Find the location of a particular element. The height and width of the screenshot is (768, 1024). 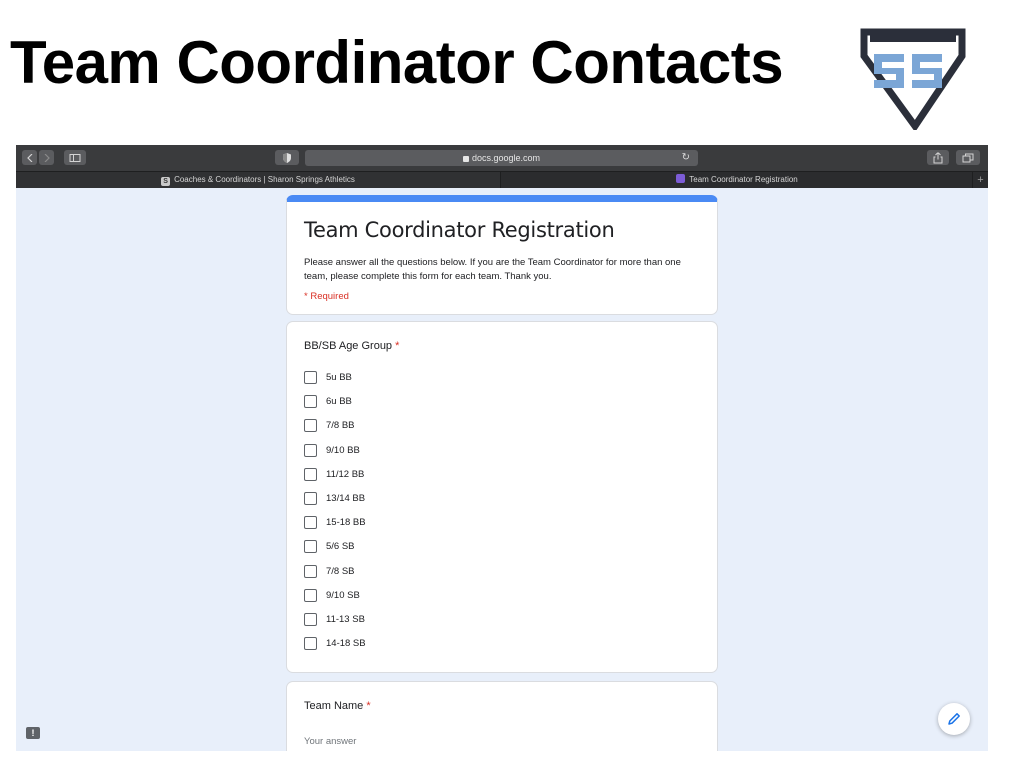

share-button is located at coordinates (938, 157).